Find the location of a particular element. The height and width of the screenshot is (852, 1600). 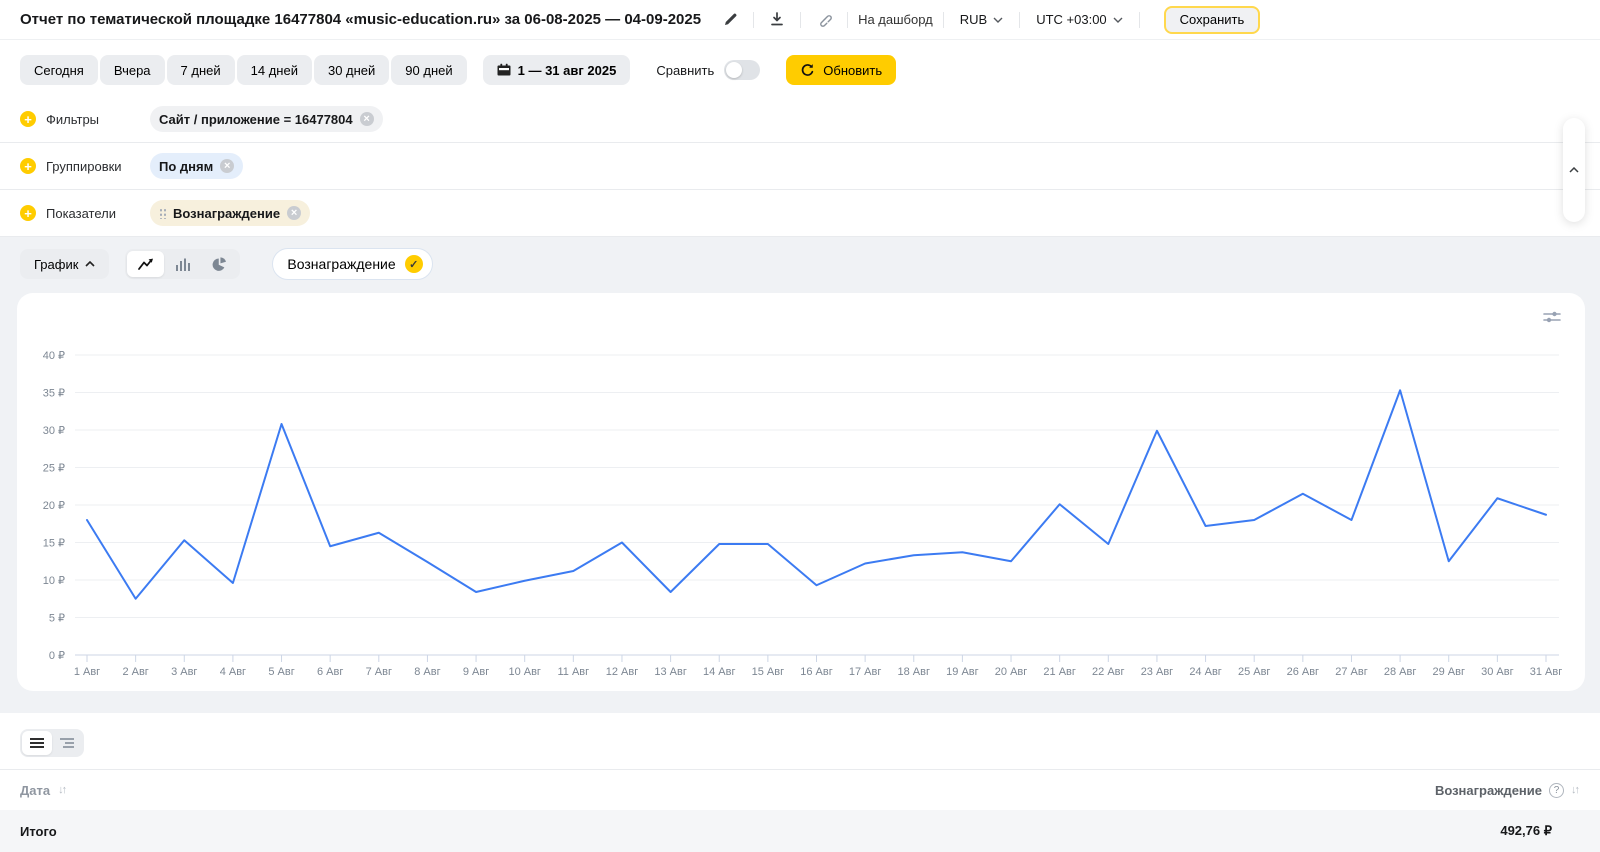

svg-text: 2 Авг is located at coordinates (135, 672).